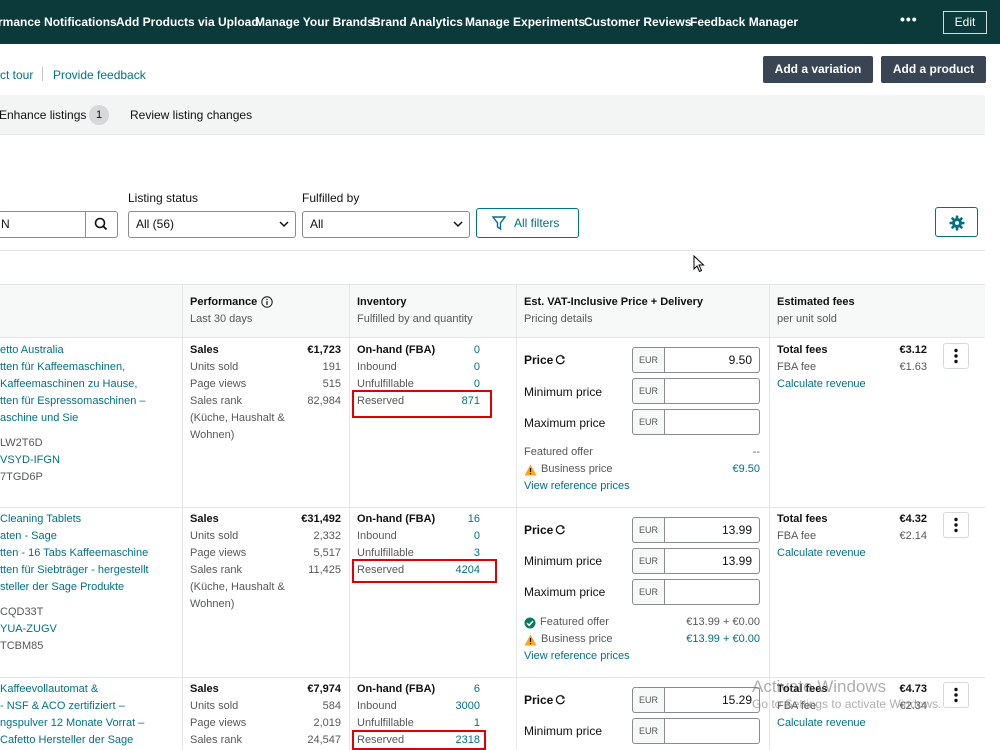  Describe the element at coordinates (314, 22) in the screenshot. I see `nav-manage-brands: Manage Your Brands` at that location.